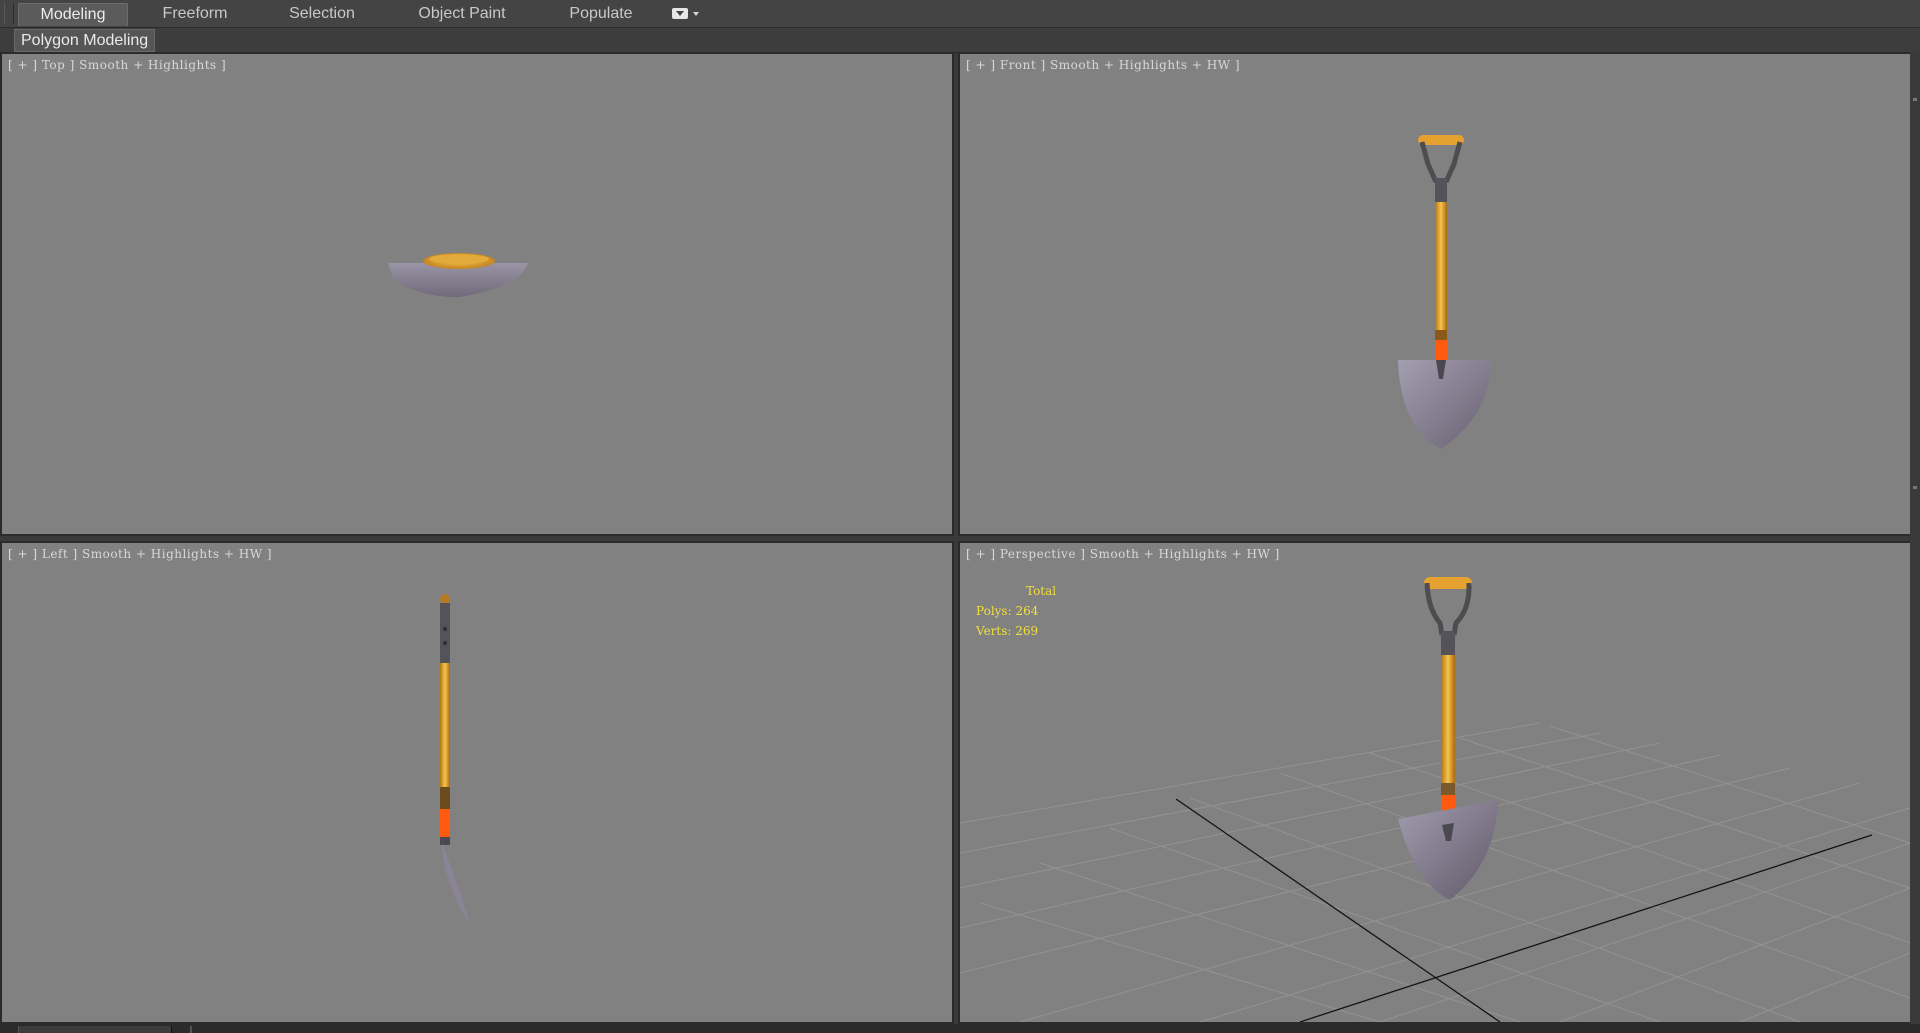 This screenshot has height=1033, width=1920. Describe the element at coordinates (1524, 910) in the screenshot. I see `world-axes` at that location.